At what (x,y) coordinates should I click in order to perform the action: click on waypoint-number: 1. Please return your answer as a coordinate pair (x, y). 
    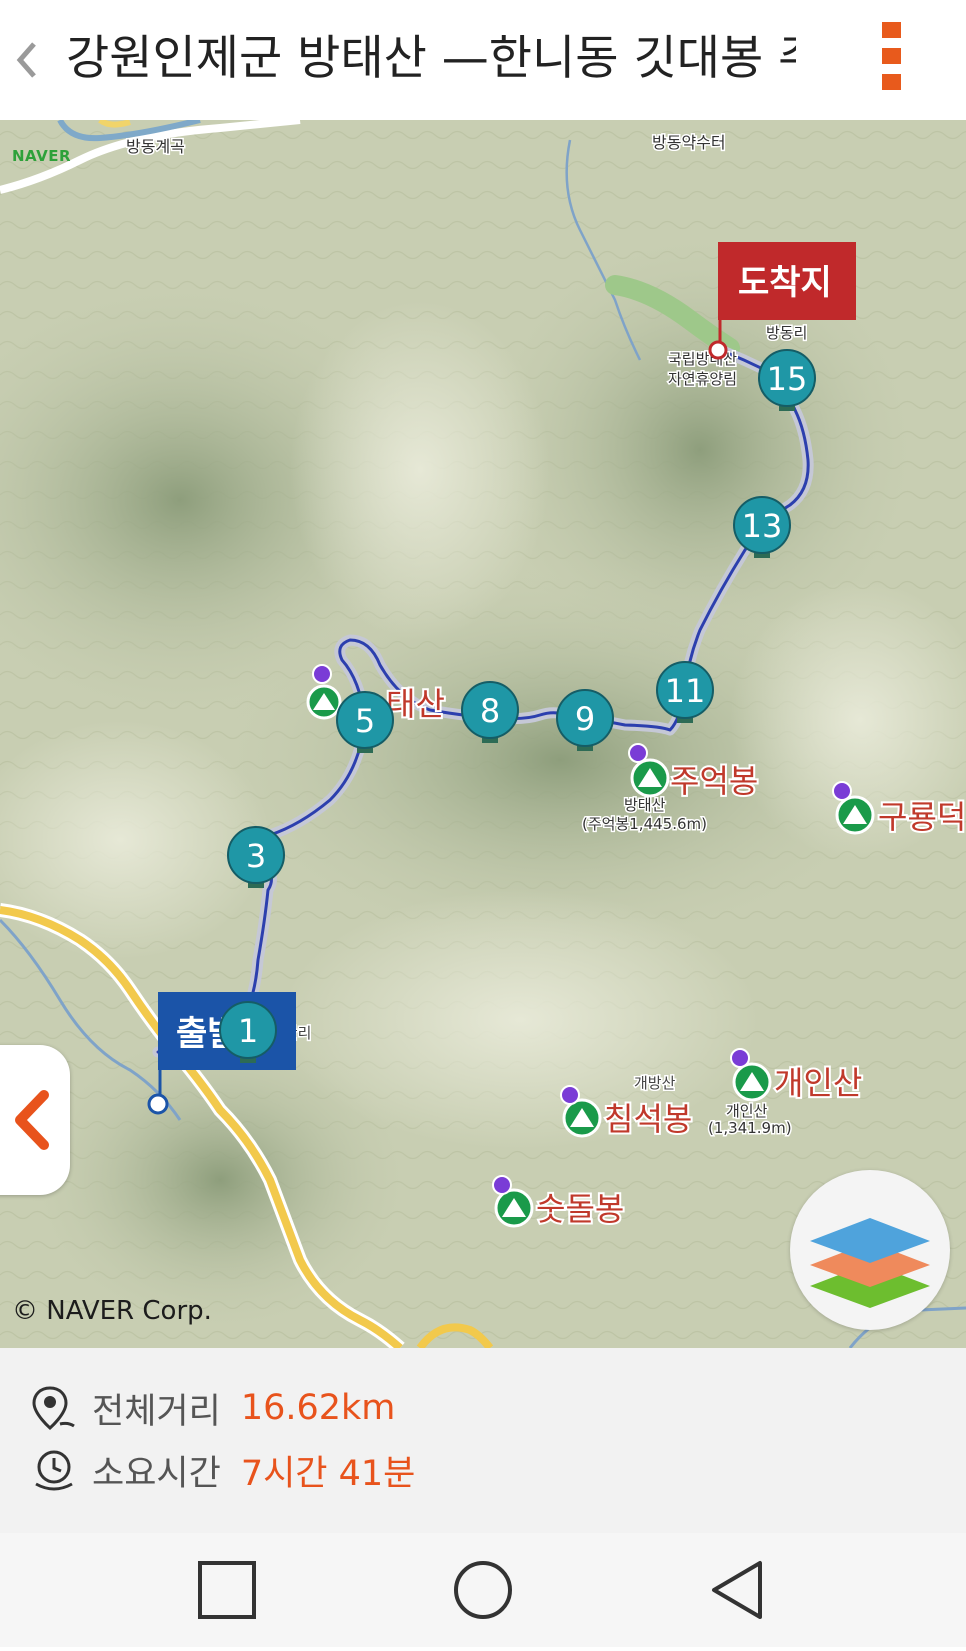
    Looking at the image, I should click on (248, 1031).